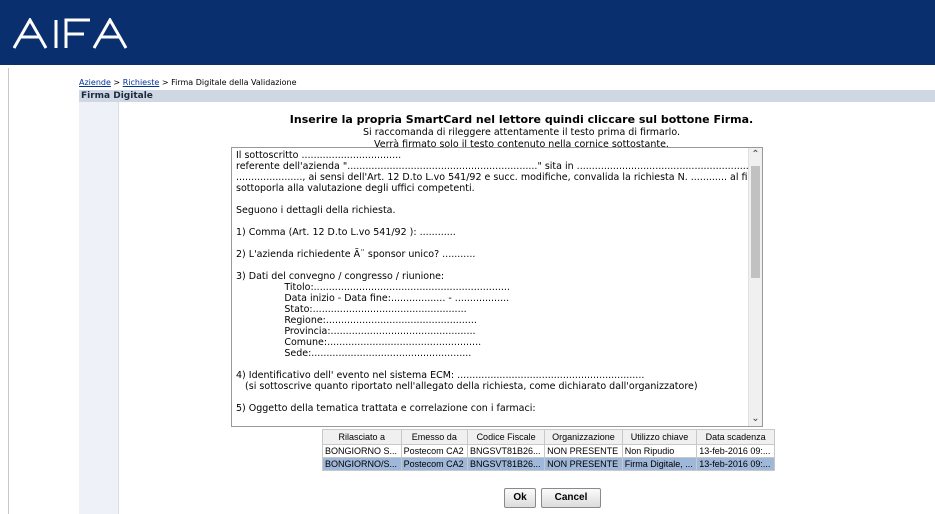 The width and height of the screenshot is (935, 514). I want to click on scrollbar-thumb, so click(755, 222).